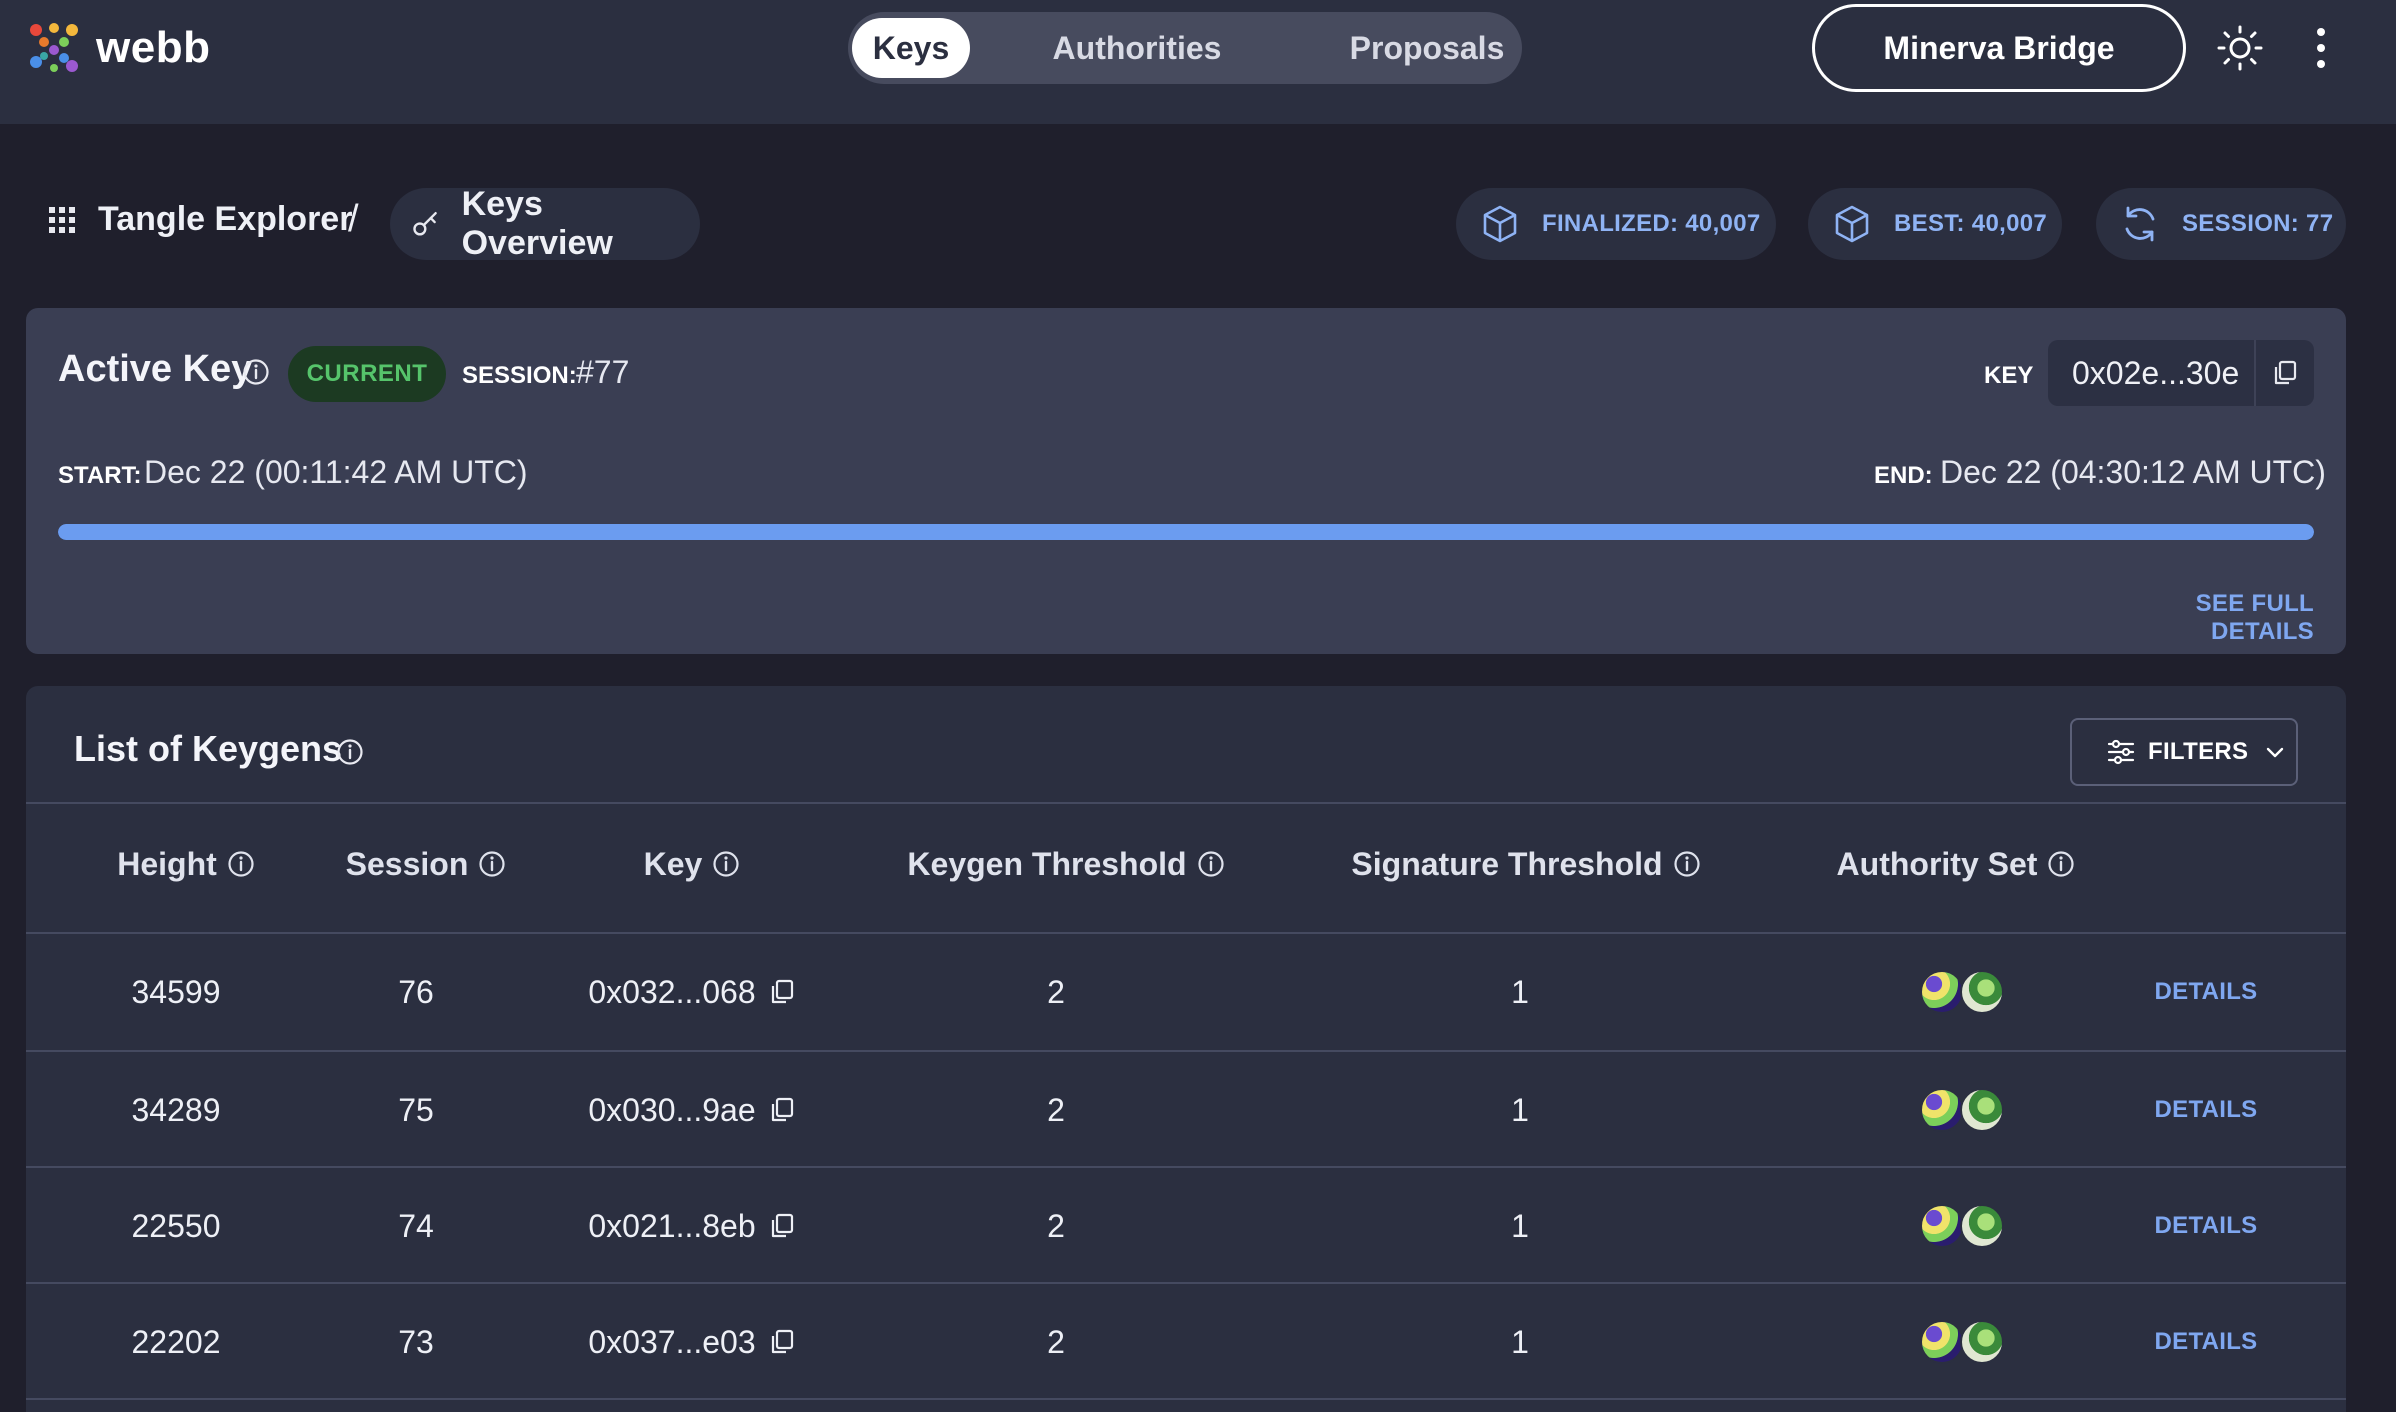  I want to click on column-label: Keygen Threshold, so click(1047, 863).